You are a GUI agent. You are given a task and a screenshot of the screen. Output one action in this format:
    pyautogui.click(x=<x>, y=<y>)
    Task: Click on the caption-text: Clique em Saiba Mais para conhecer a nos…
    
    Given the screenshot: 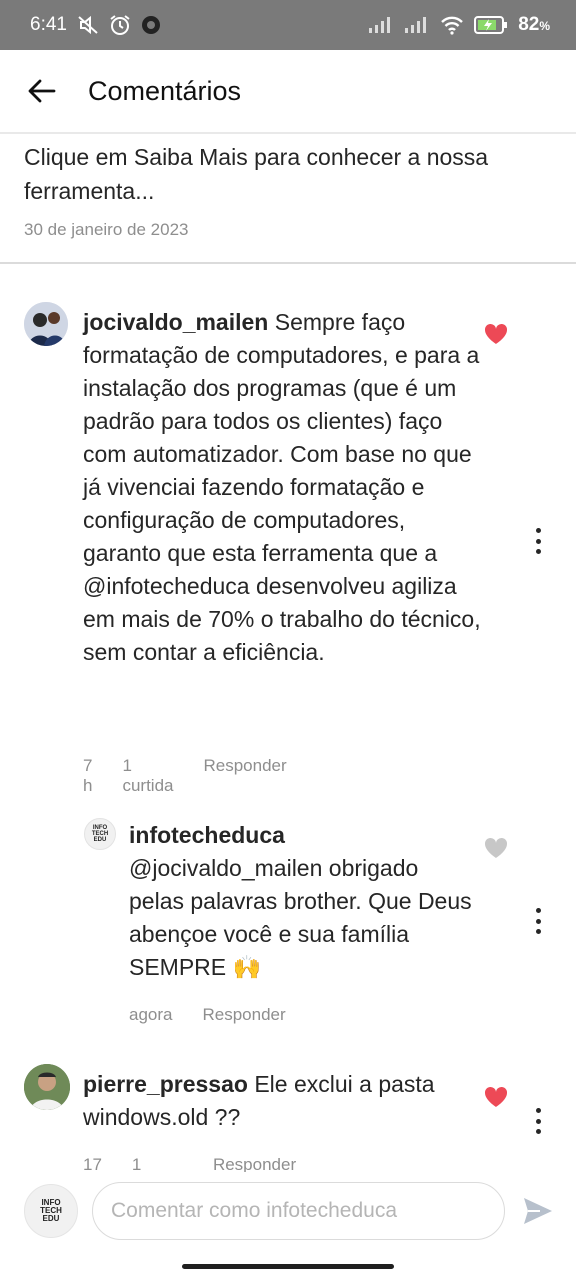 What is the action you would take?
    pyautogui.click(x=256, y=174)
    